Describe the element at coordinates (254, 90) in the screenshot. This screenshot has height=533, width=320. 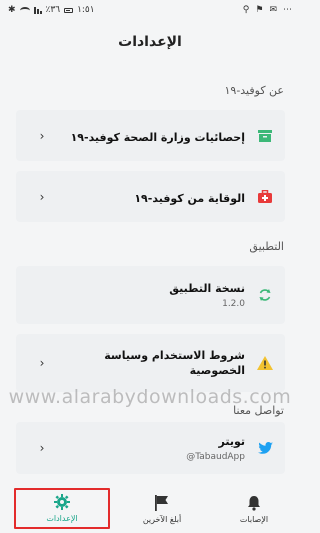
I see `section-label-covid: عن كوفيد-١٩` at that location.